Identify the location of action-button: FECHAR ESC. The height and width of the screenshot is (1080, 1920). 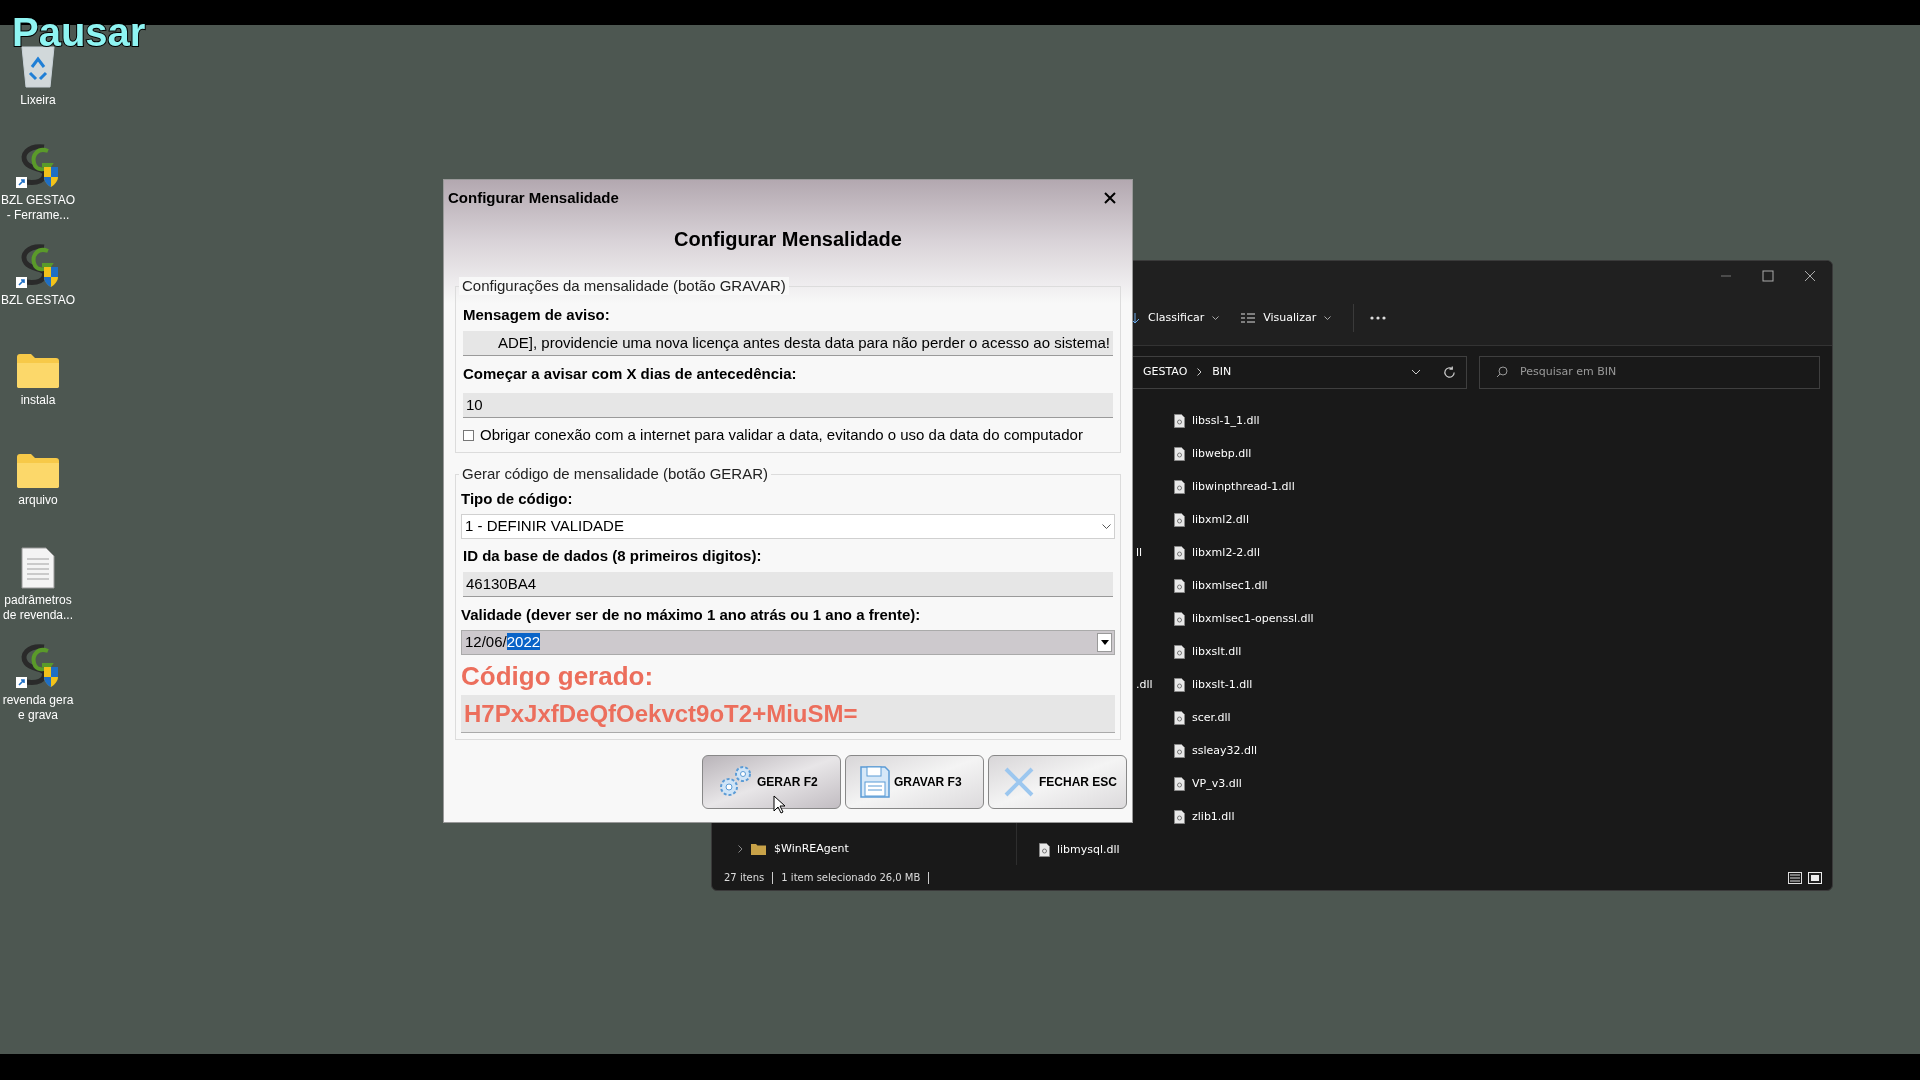
(1057, 782).